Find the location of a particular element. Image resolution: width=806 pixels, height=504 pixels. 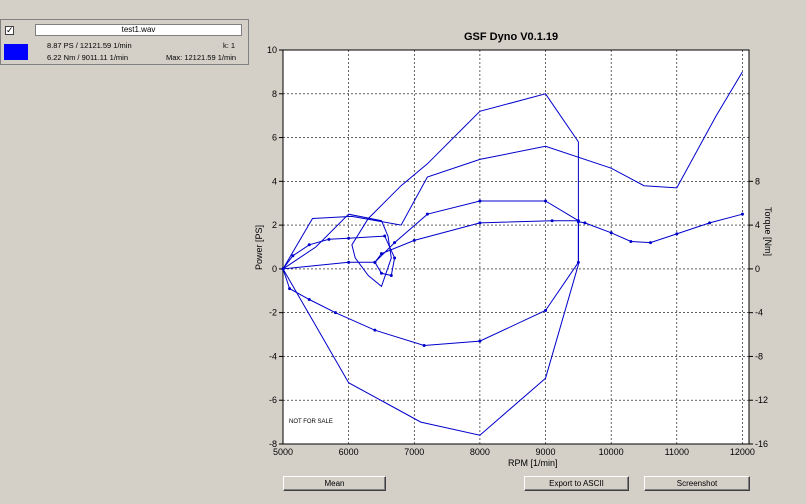

mean-button: Mean is located at coordinates (334, 483).